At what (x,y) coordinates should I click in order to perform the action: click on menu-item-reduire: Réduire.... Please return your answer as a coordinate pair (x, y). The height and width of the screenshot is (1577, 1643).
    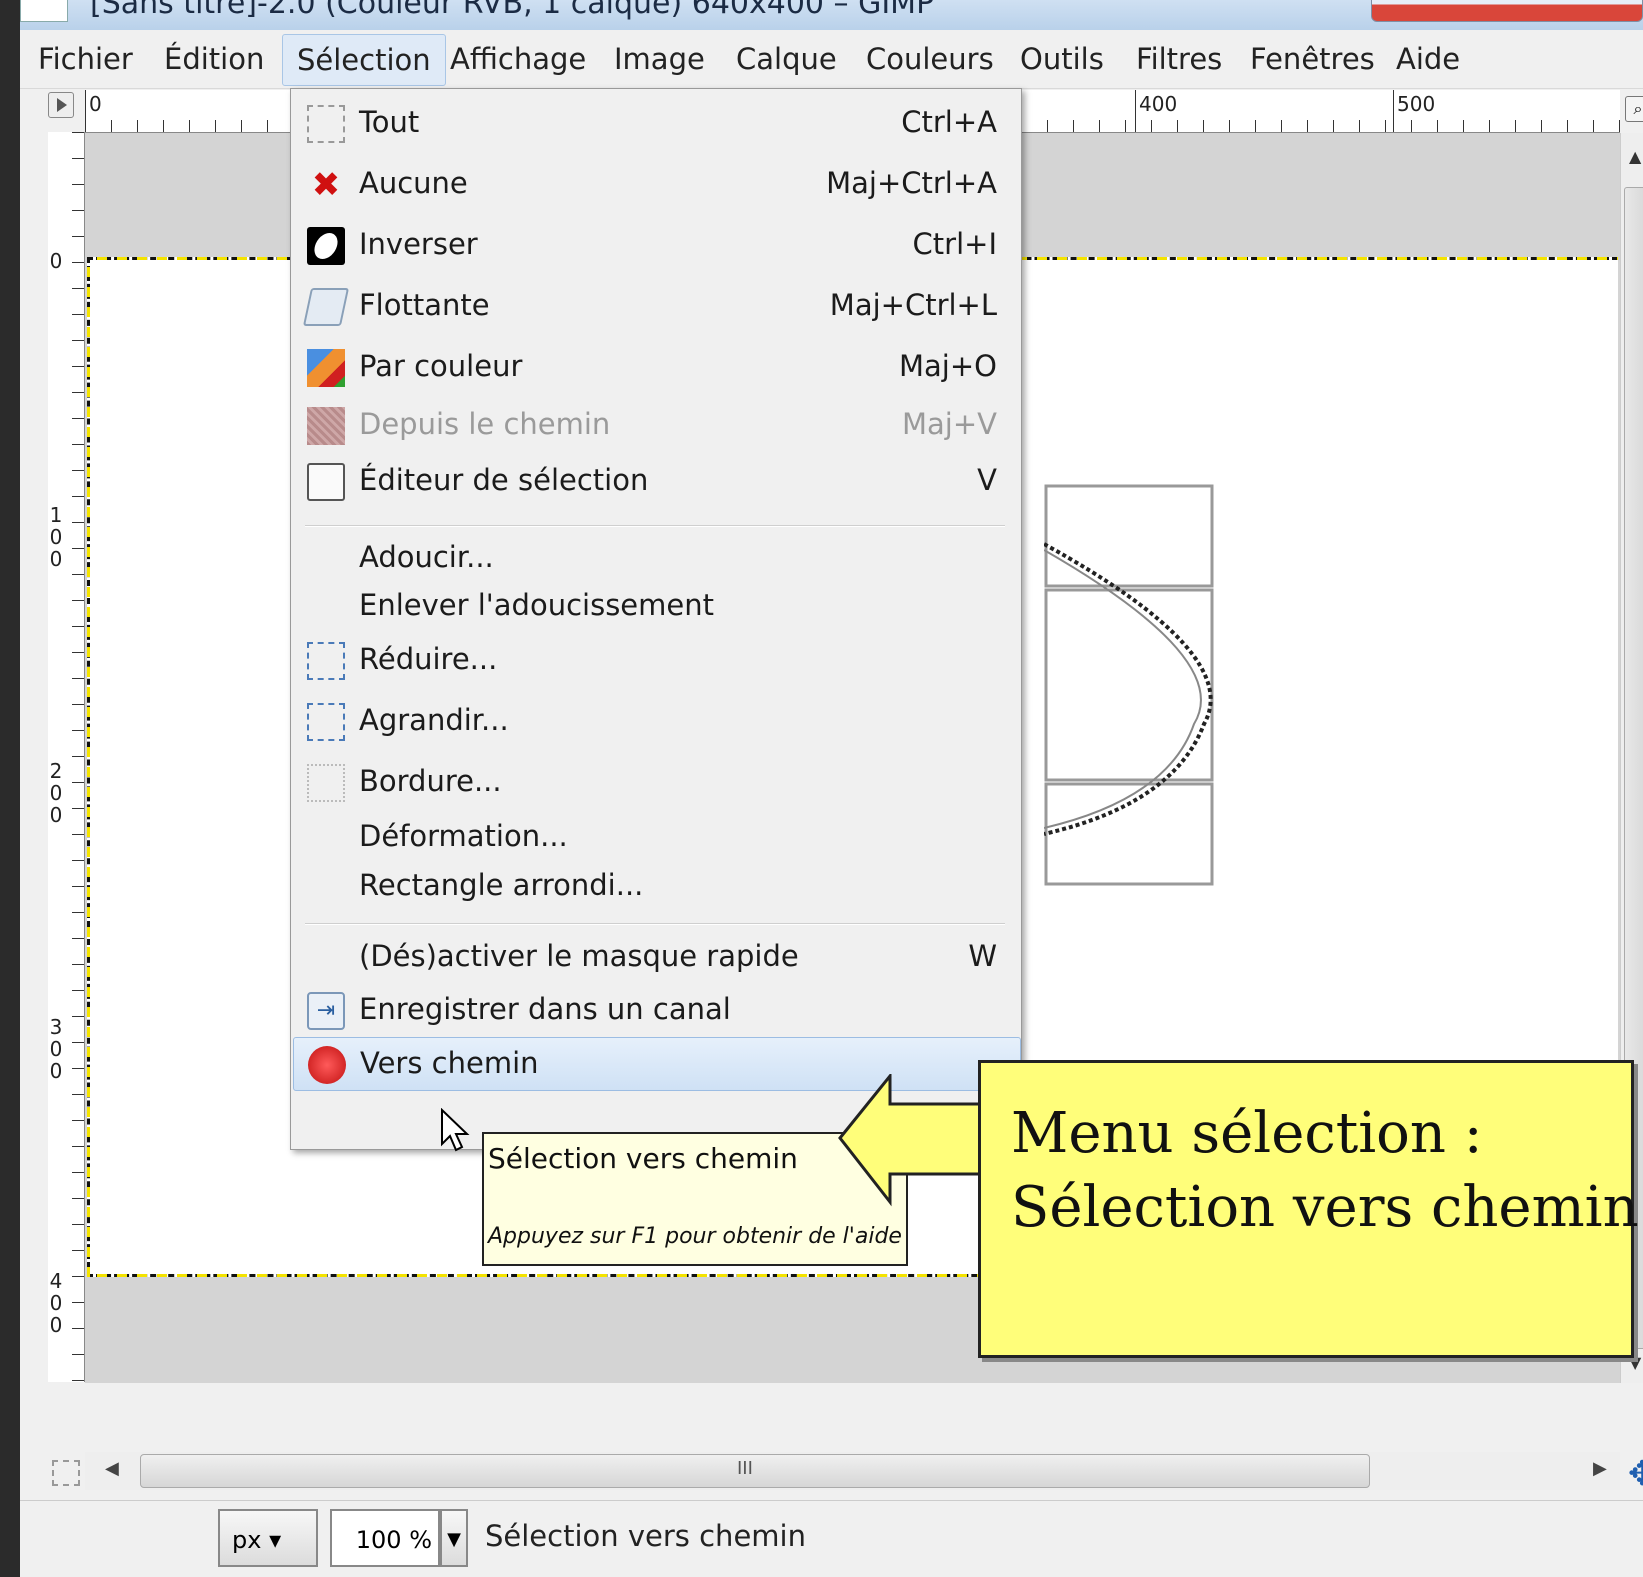
    Looking at the image, I should click on (656, 660).